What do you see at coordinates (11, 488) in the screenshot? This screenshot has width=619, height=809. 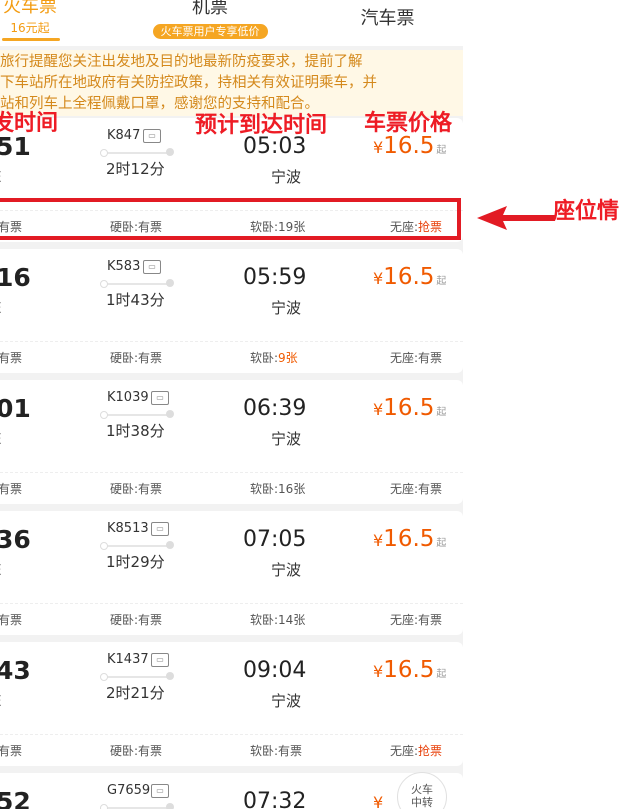 I see `seat-info: 有票` at bounding box center [11, 488].